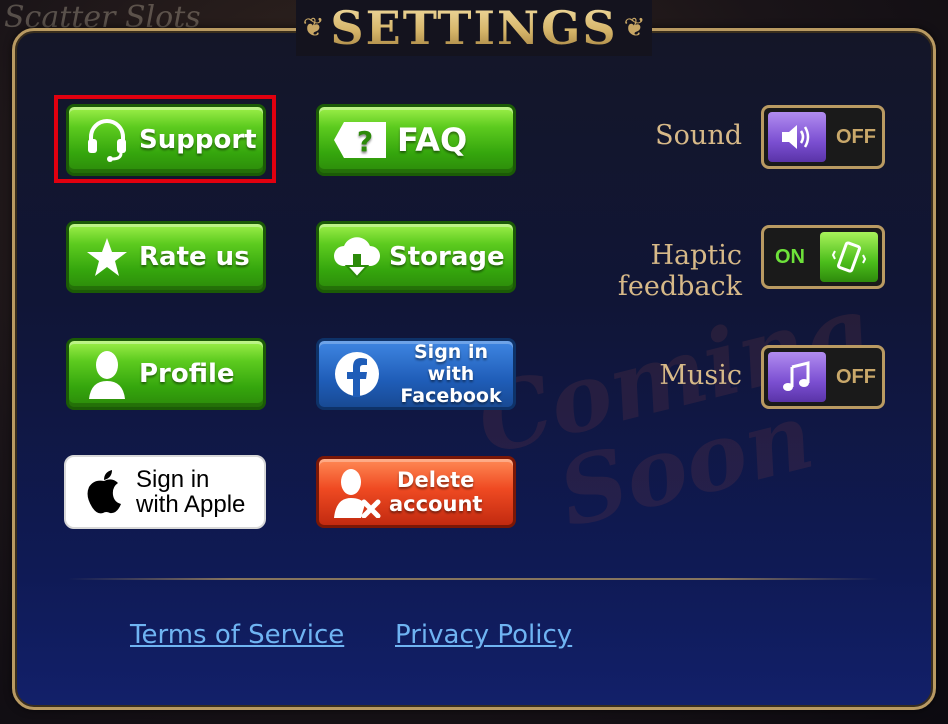 Image resolution: width=948 pixels, height=724 pixels. Describe the element at coordinates (237, 635) in the screenshot. I see `terms-of-service-link: Terms of Service` at that location.